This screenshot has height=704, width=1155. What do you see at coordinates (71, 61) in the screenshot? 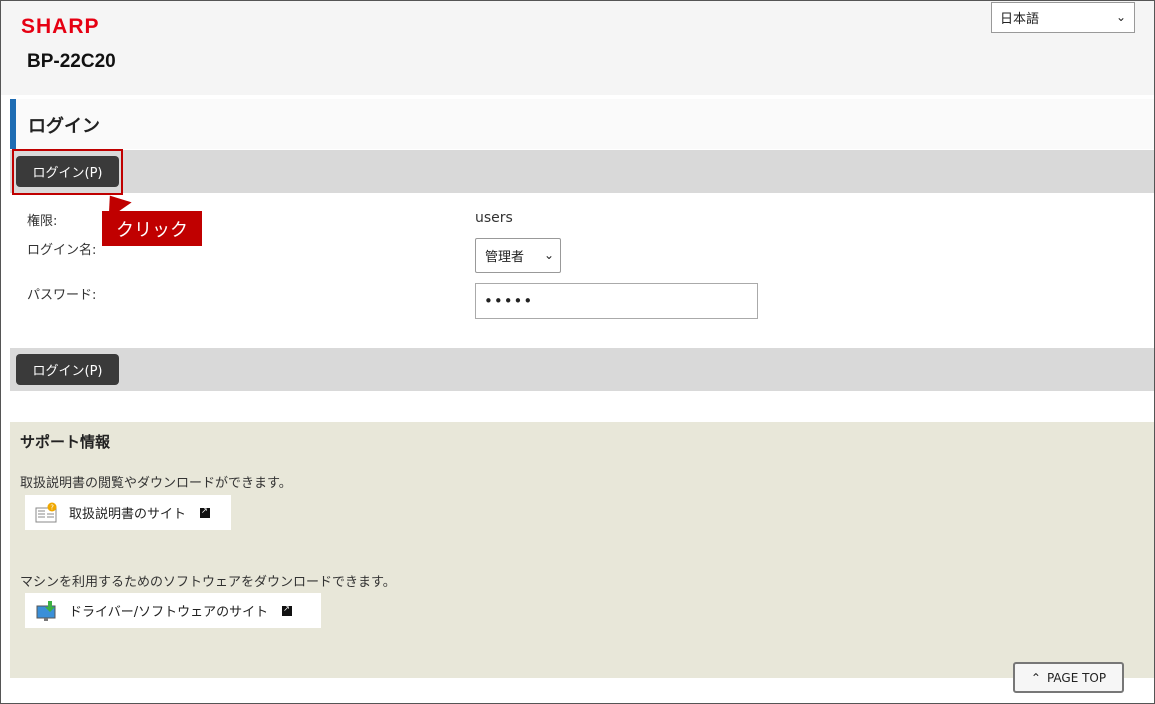
I see `model-name: BP-22C20` at bounding box center [71, 61].